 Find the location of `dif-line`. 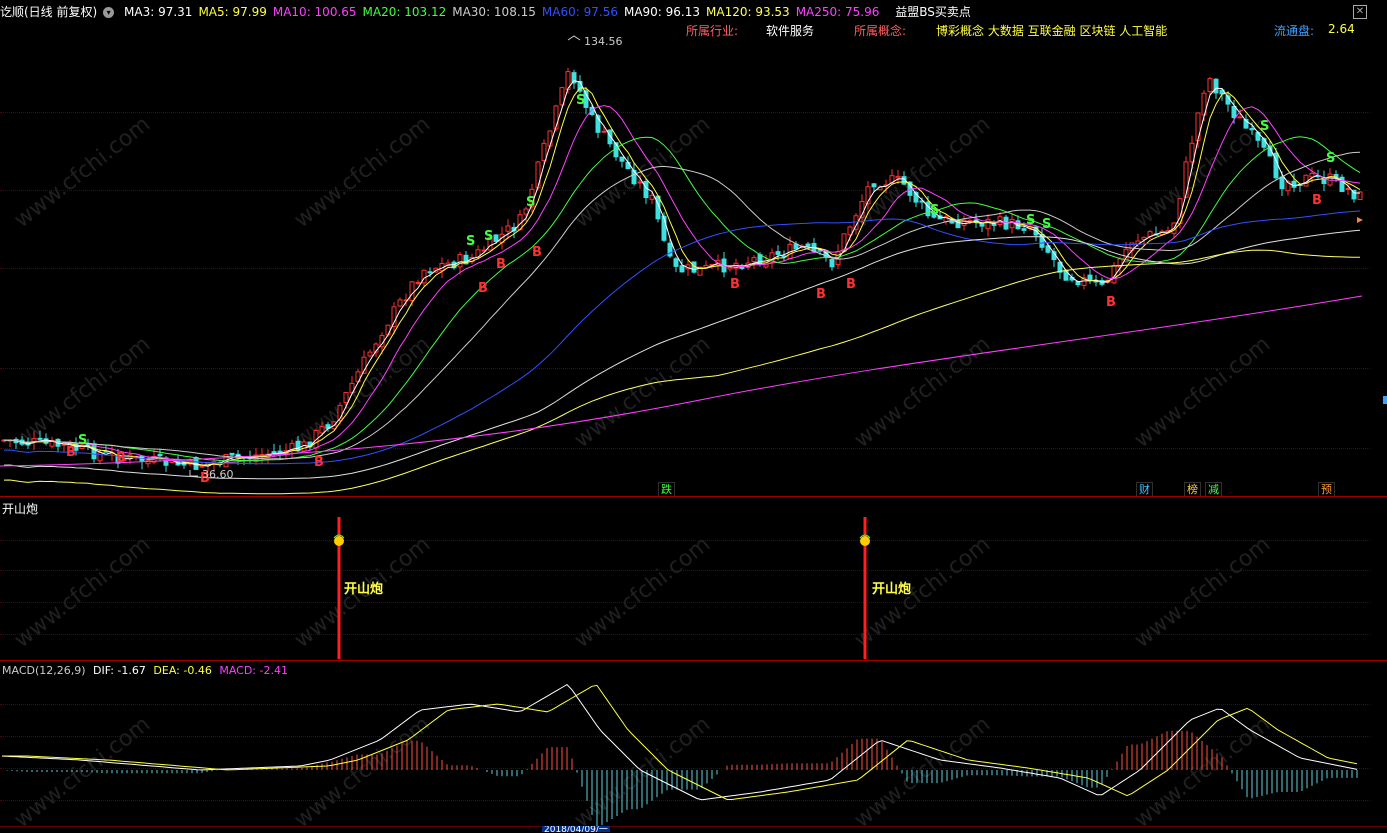

dif-line is located at coordinates (679, 742).